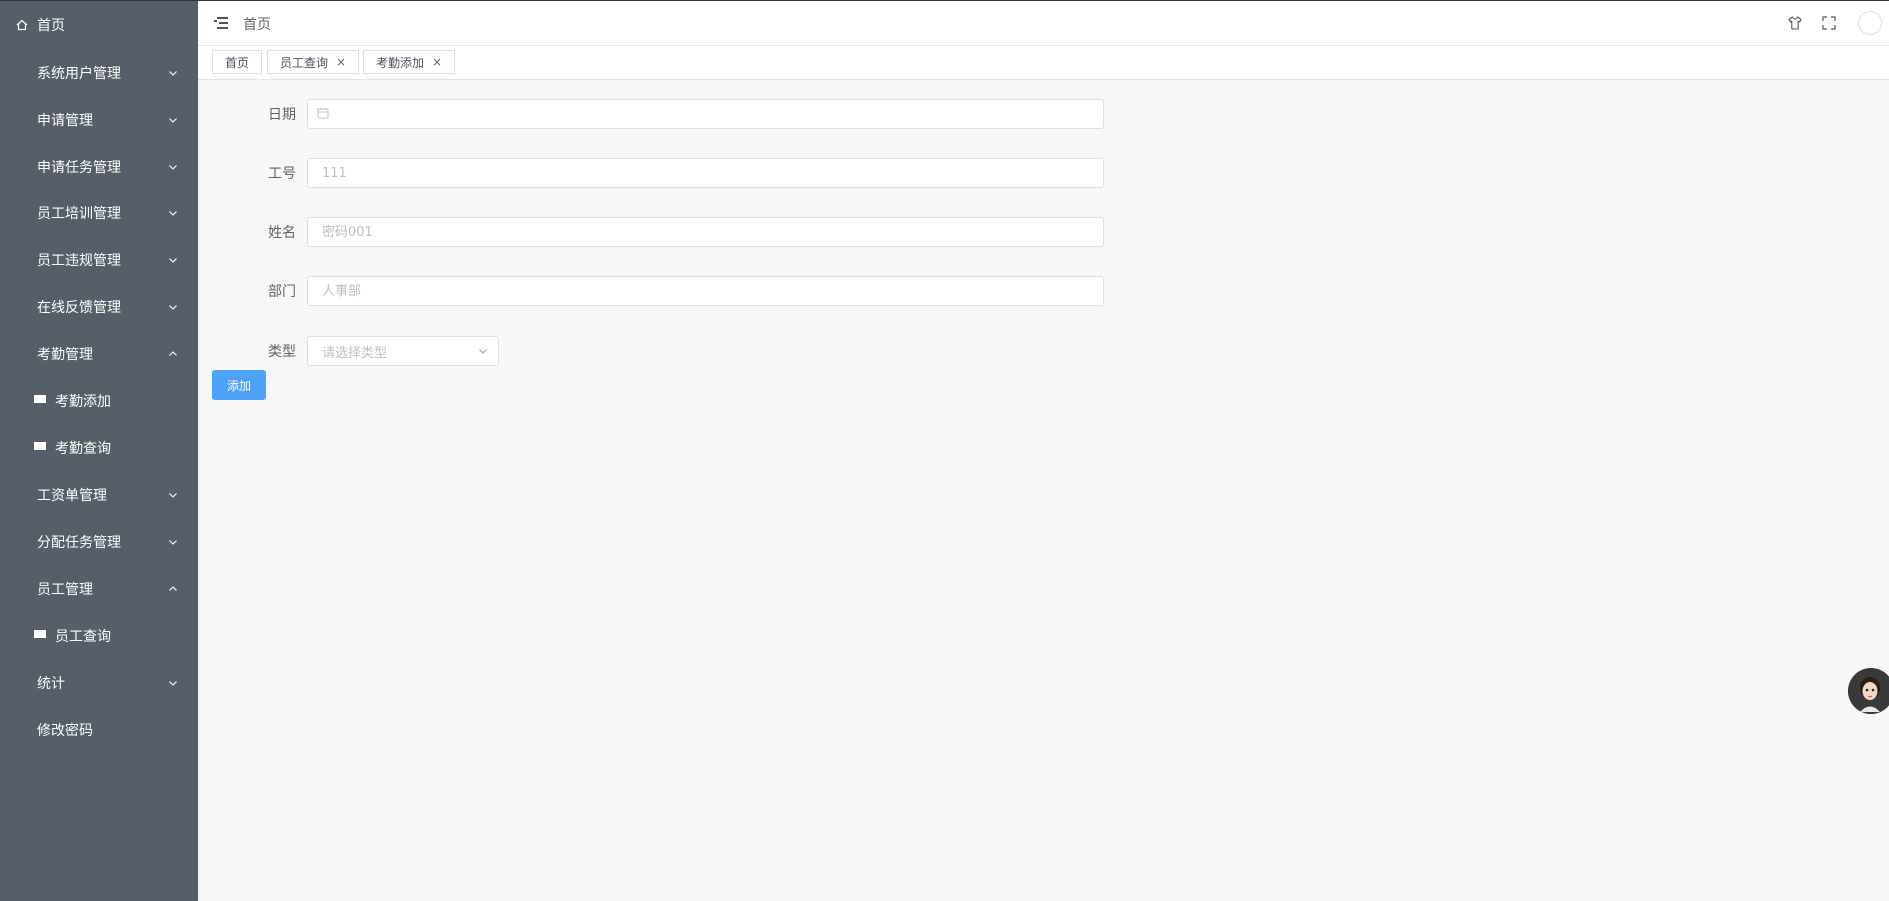  What do you see at coordinates (51, 683) in the screenshot?
I see `sidebar-item-label: 统计` at bounding box center [51, 683].